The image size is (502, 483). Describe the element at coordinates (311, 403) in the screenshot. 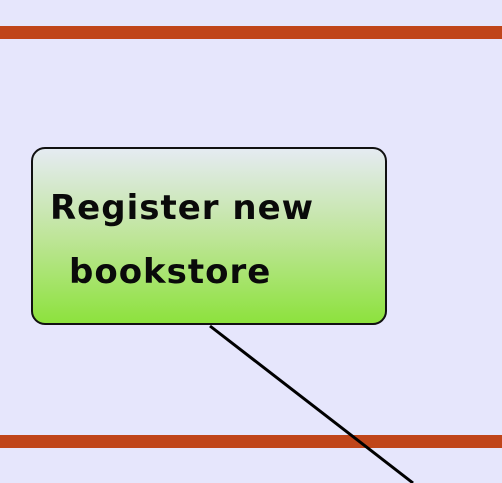

I see `connector-line` at that location.